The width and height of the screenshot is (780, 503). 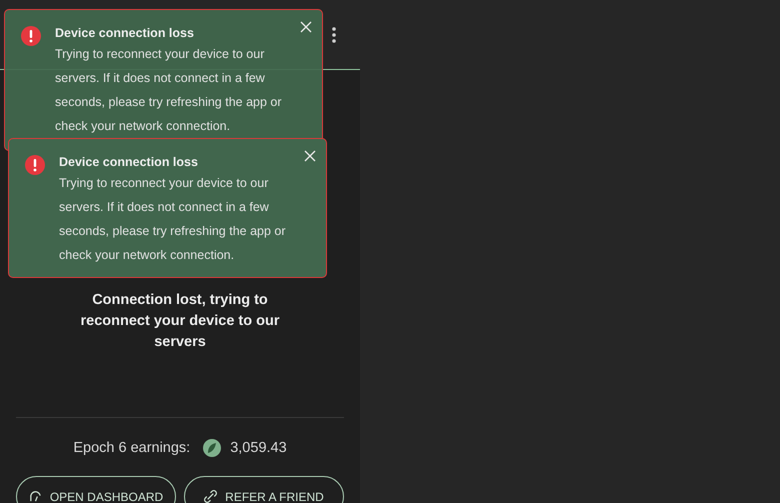 What do you see at coordinates (96, 489) in the screenshot?
I see `open-dashboard-button: OPEN DASHBOARD` at bounding box center [96, 489].